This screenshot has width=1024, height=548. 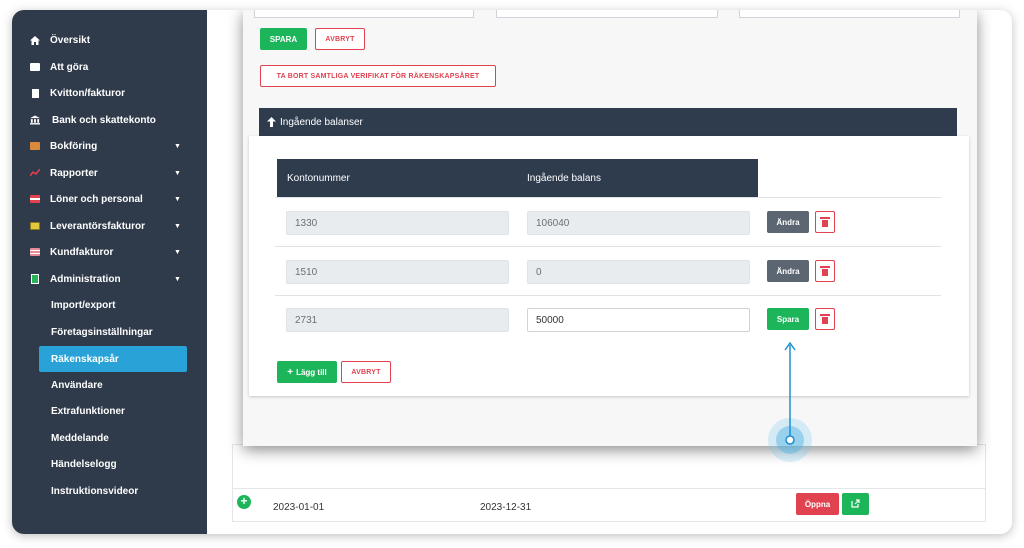 I want to click on external-link-button, so click(x=855, y=504).